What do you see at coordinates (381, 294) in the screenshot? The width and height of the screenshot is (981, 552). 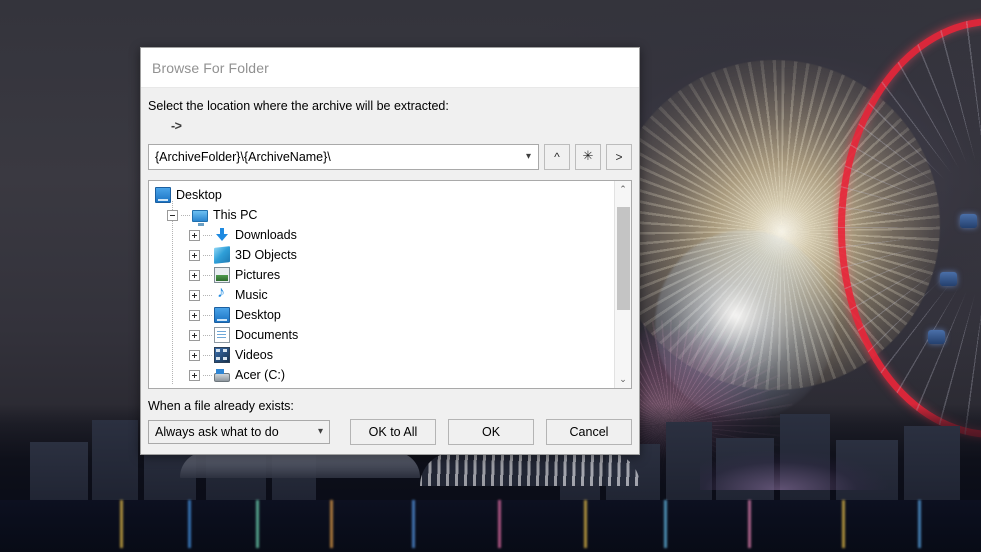 I see `tree-item-music: Music` at bounding box center [381, 294].